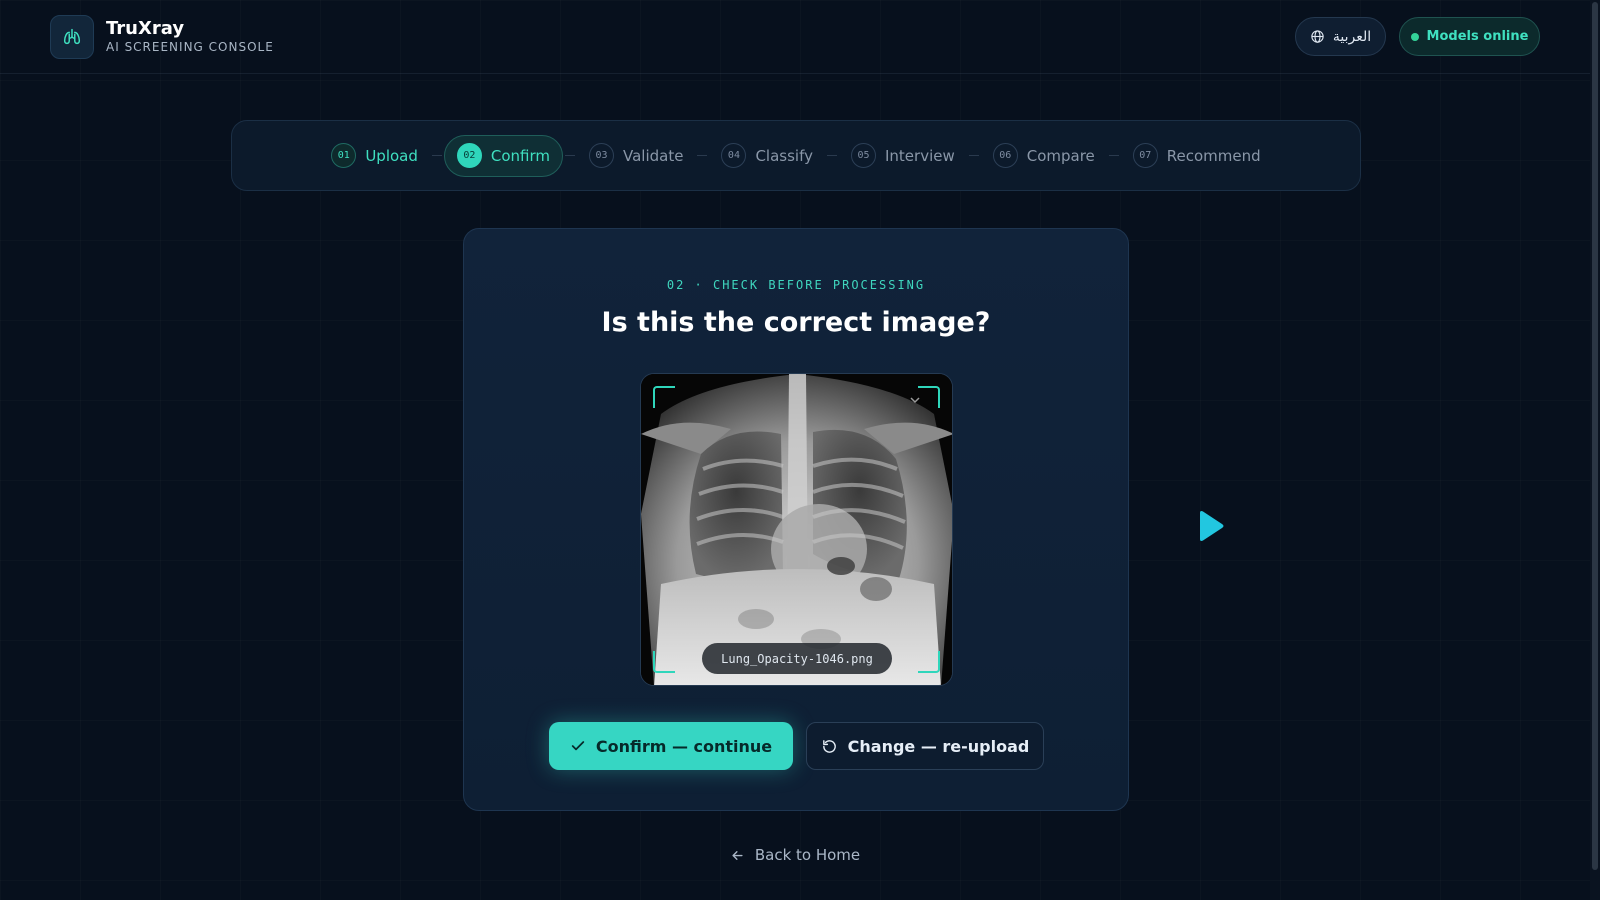  What do you see at coordinates (1595, 436) in the screenshot?
I see `scrollbar-thumb` at bounding box center [1595, 436].